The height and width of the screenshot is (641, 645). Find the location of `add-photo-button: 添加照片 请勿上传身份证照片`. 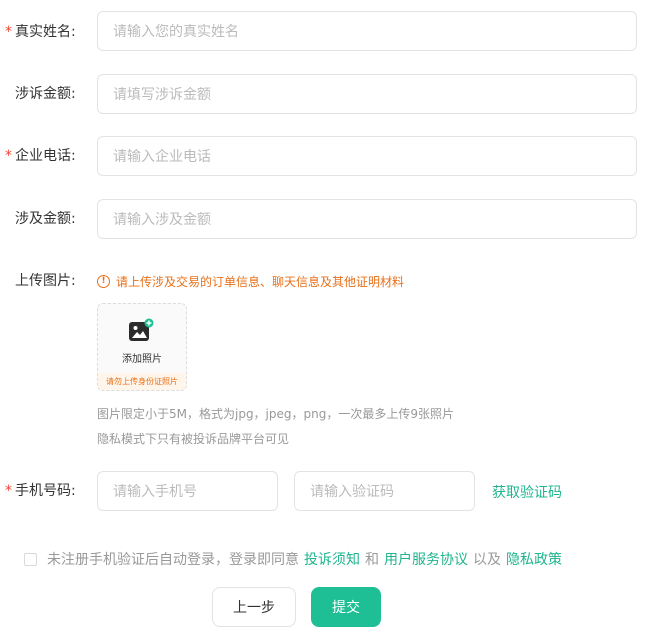

add-photo-button: 添加照片 请勿上传身份证照片 is located at coordinates (142, 347).